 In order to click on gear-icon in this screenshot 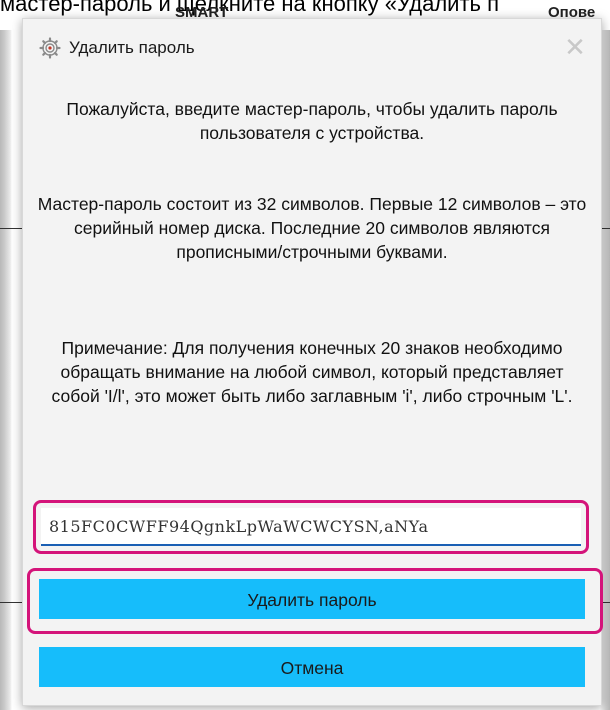, I will do `click(50, 48)`.